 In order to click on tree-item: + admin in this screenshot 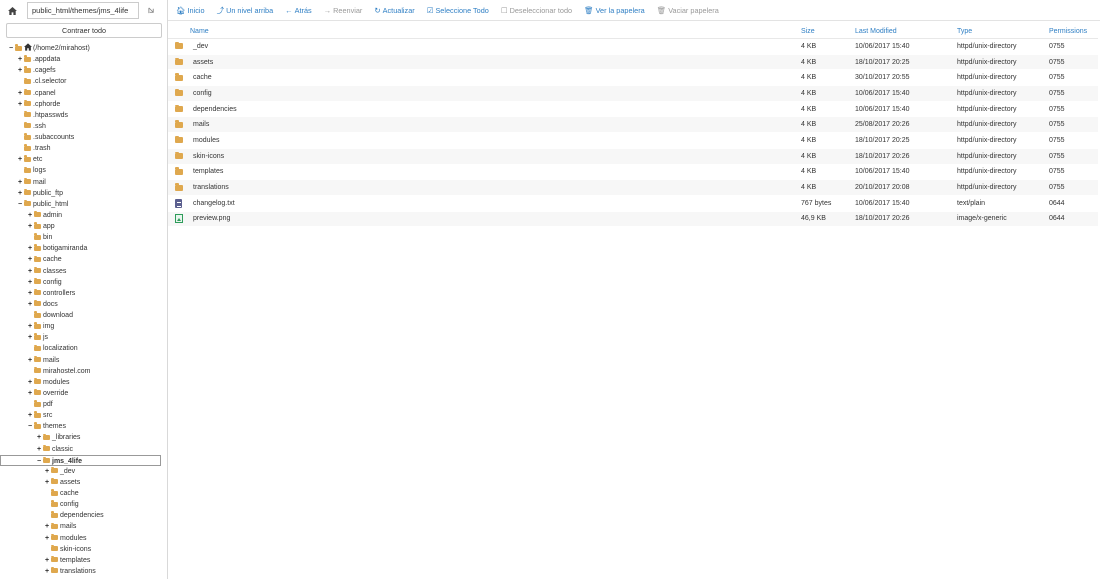, I will do `click(84, 215)`.